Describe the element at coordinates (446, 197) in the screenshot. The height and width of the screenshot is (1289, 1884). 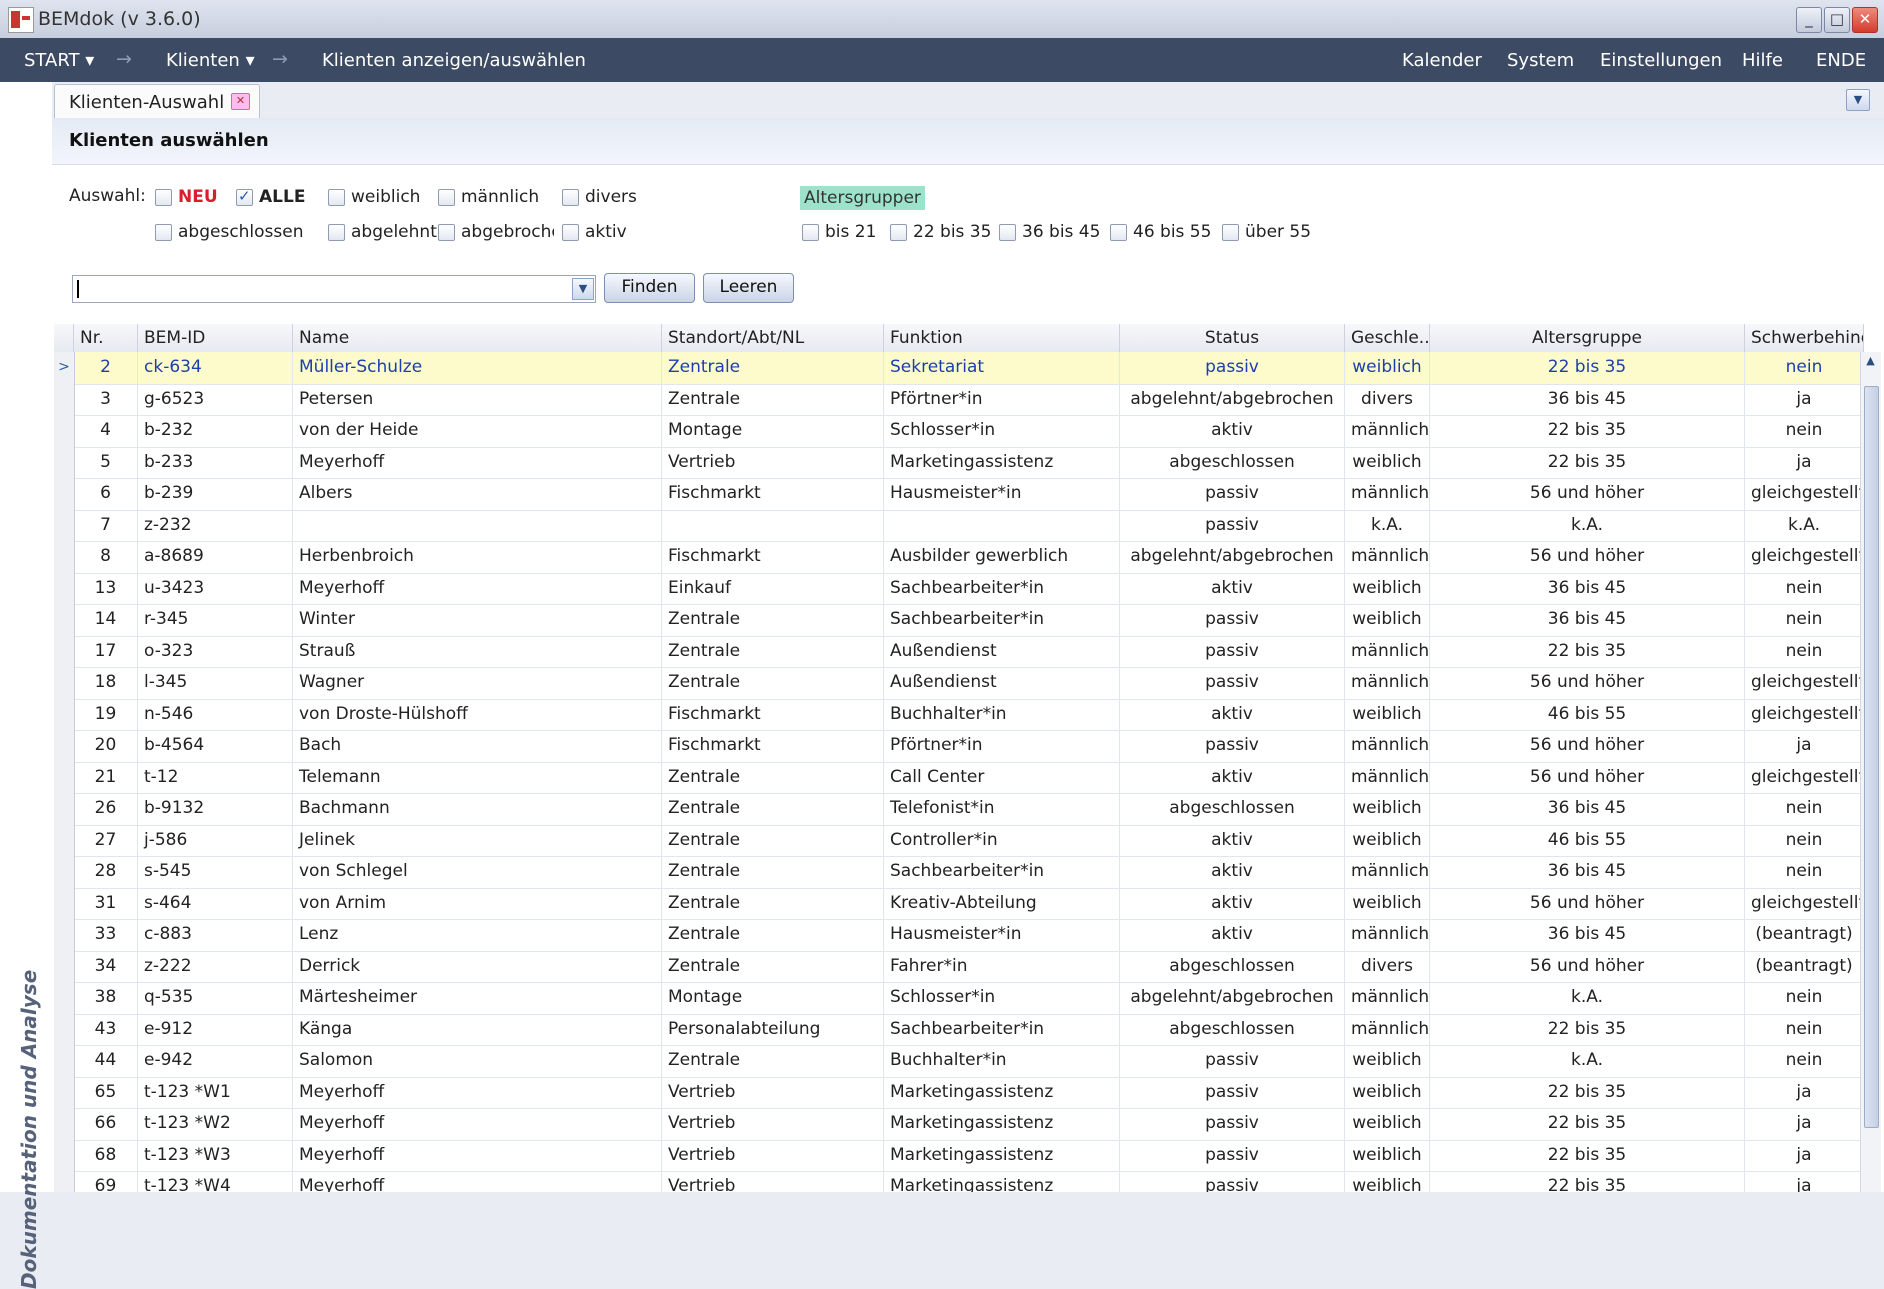
I see `filter-maennlich-checkbox` at that location.